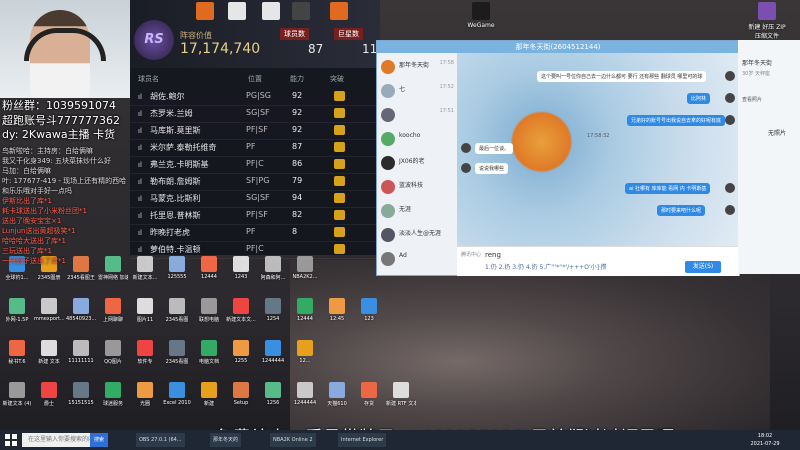 Image resolution: width=800 pixels, height=450 pixels. I want to click on desktop-icon: WeGame, so click(481, 15).